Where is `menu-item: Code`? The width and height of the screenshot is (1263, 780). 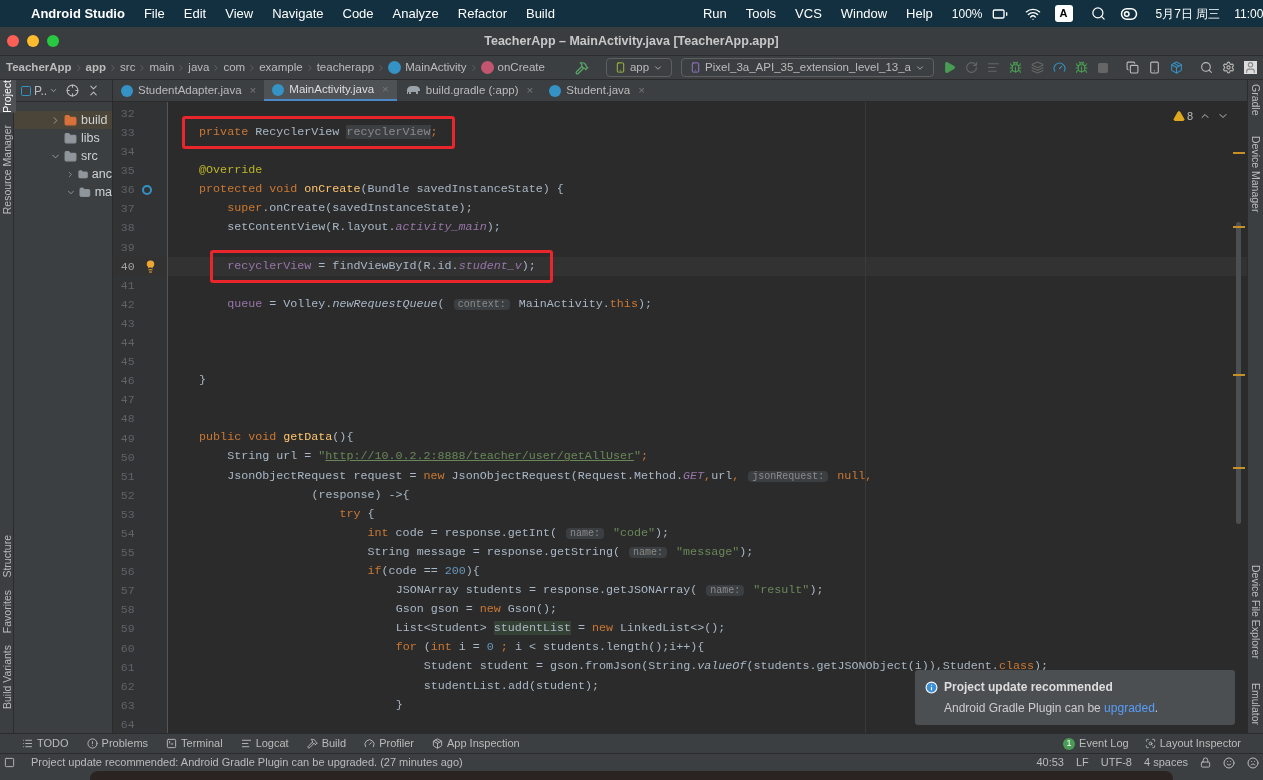 menu-item: Code is located at coordinates (358, 13).